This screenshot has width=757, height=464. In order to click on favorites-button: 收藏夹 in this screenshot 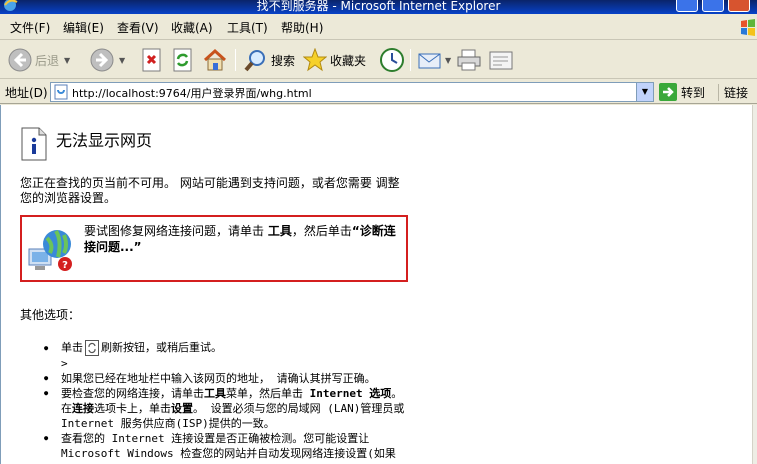, I will do `click(334, 60)`.